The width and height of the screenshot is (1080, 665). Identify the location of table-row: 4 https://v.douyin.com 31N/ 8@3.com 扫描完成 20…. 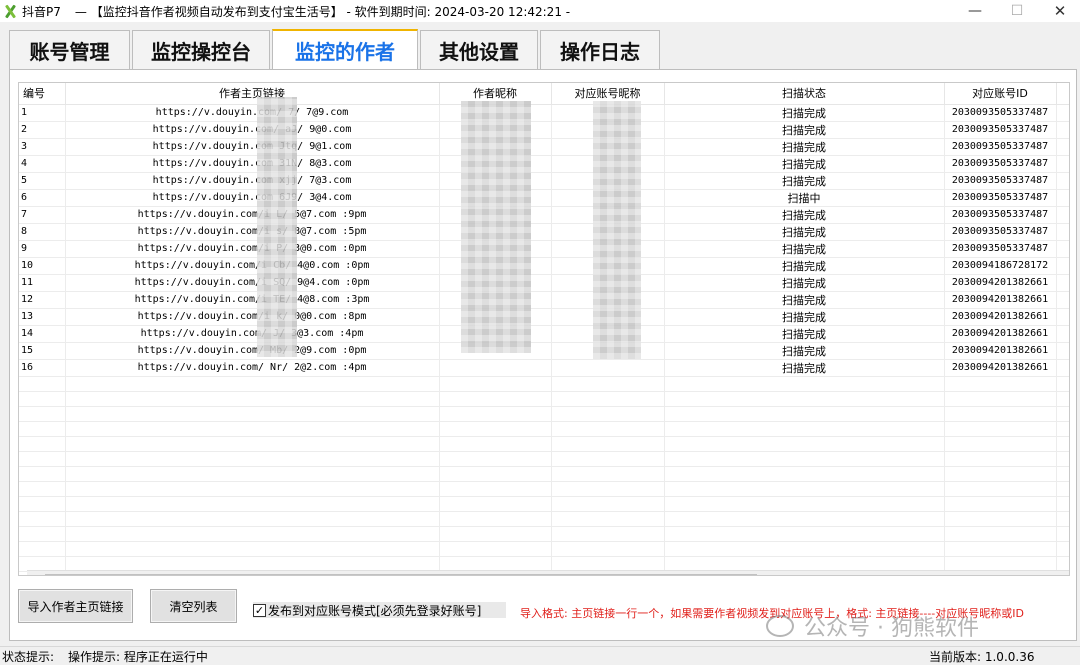
(544, 164).